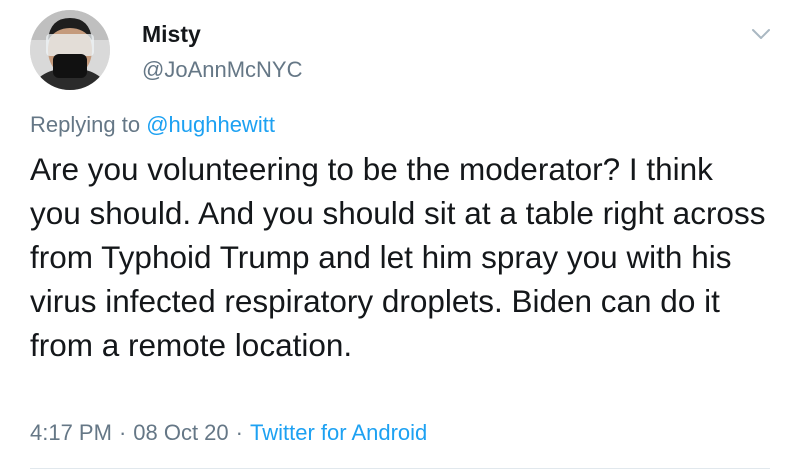 This screenshot has height=473, width=800. Describe the element at coordinates (222, 70) in the screenshot. I see `user-handle: @JoAnnMcNYC` at that location.